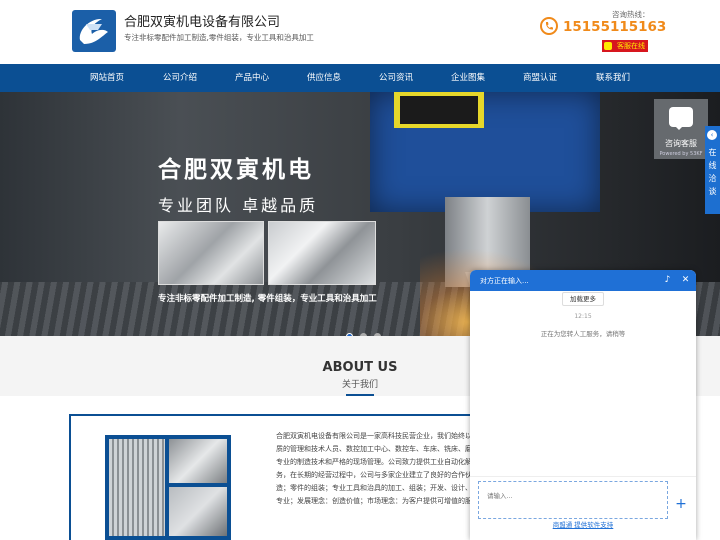  I want to click on consult-service-label: 咨询客服, so click(681, 143).